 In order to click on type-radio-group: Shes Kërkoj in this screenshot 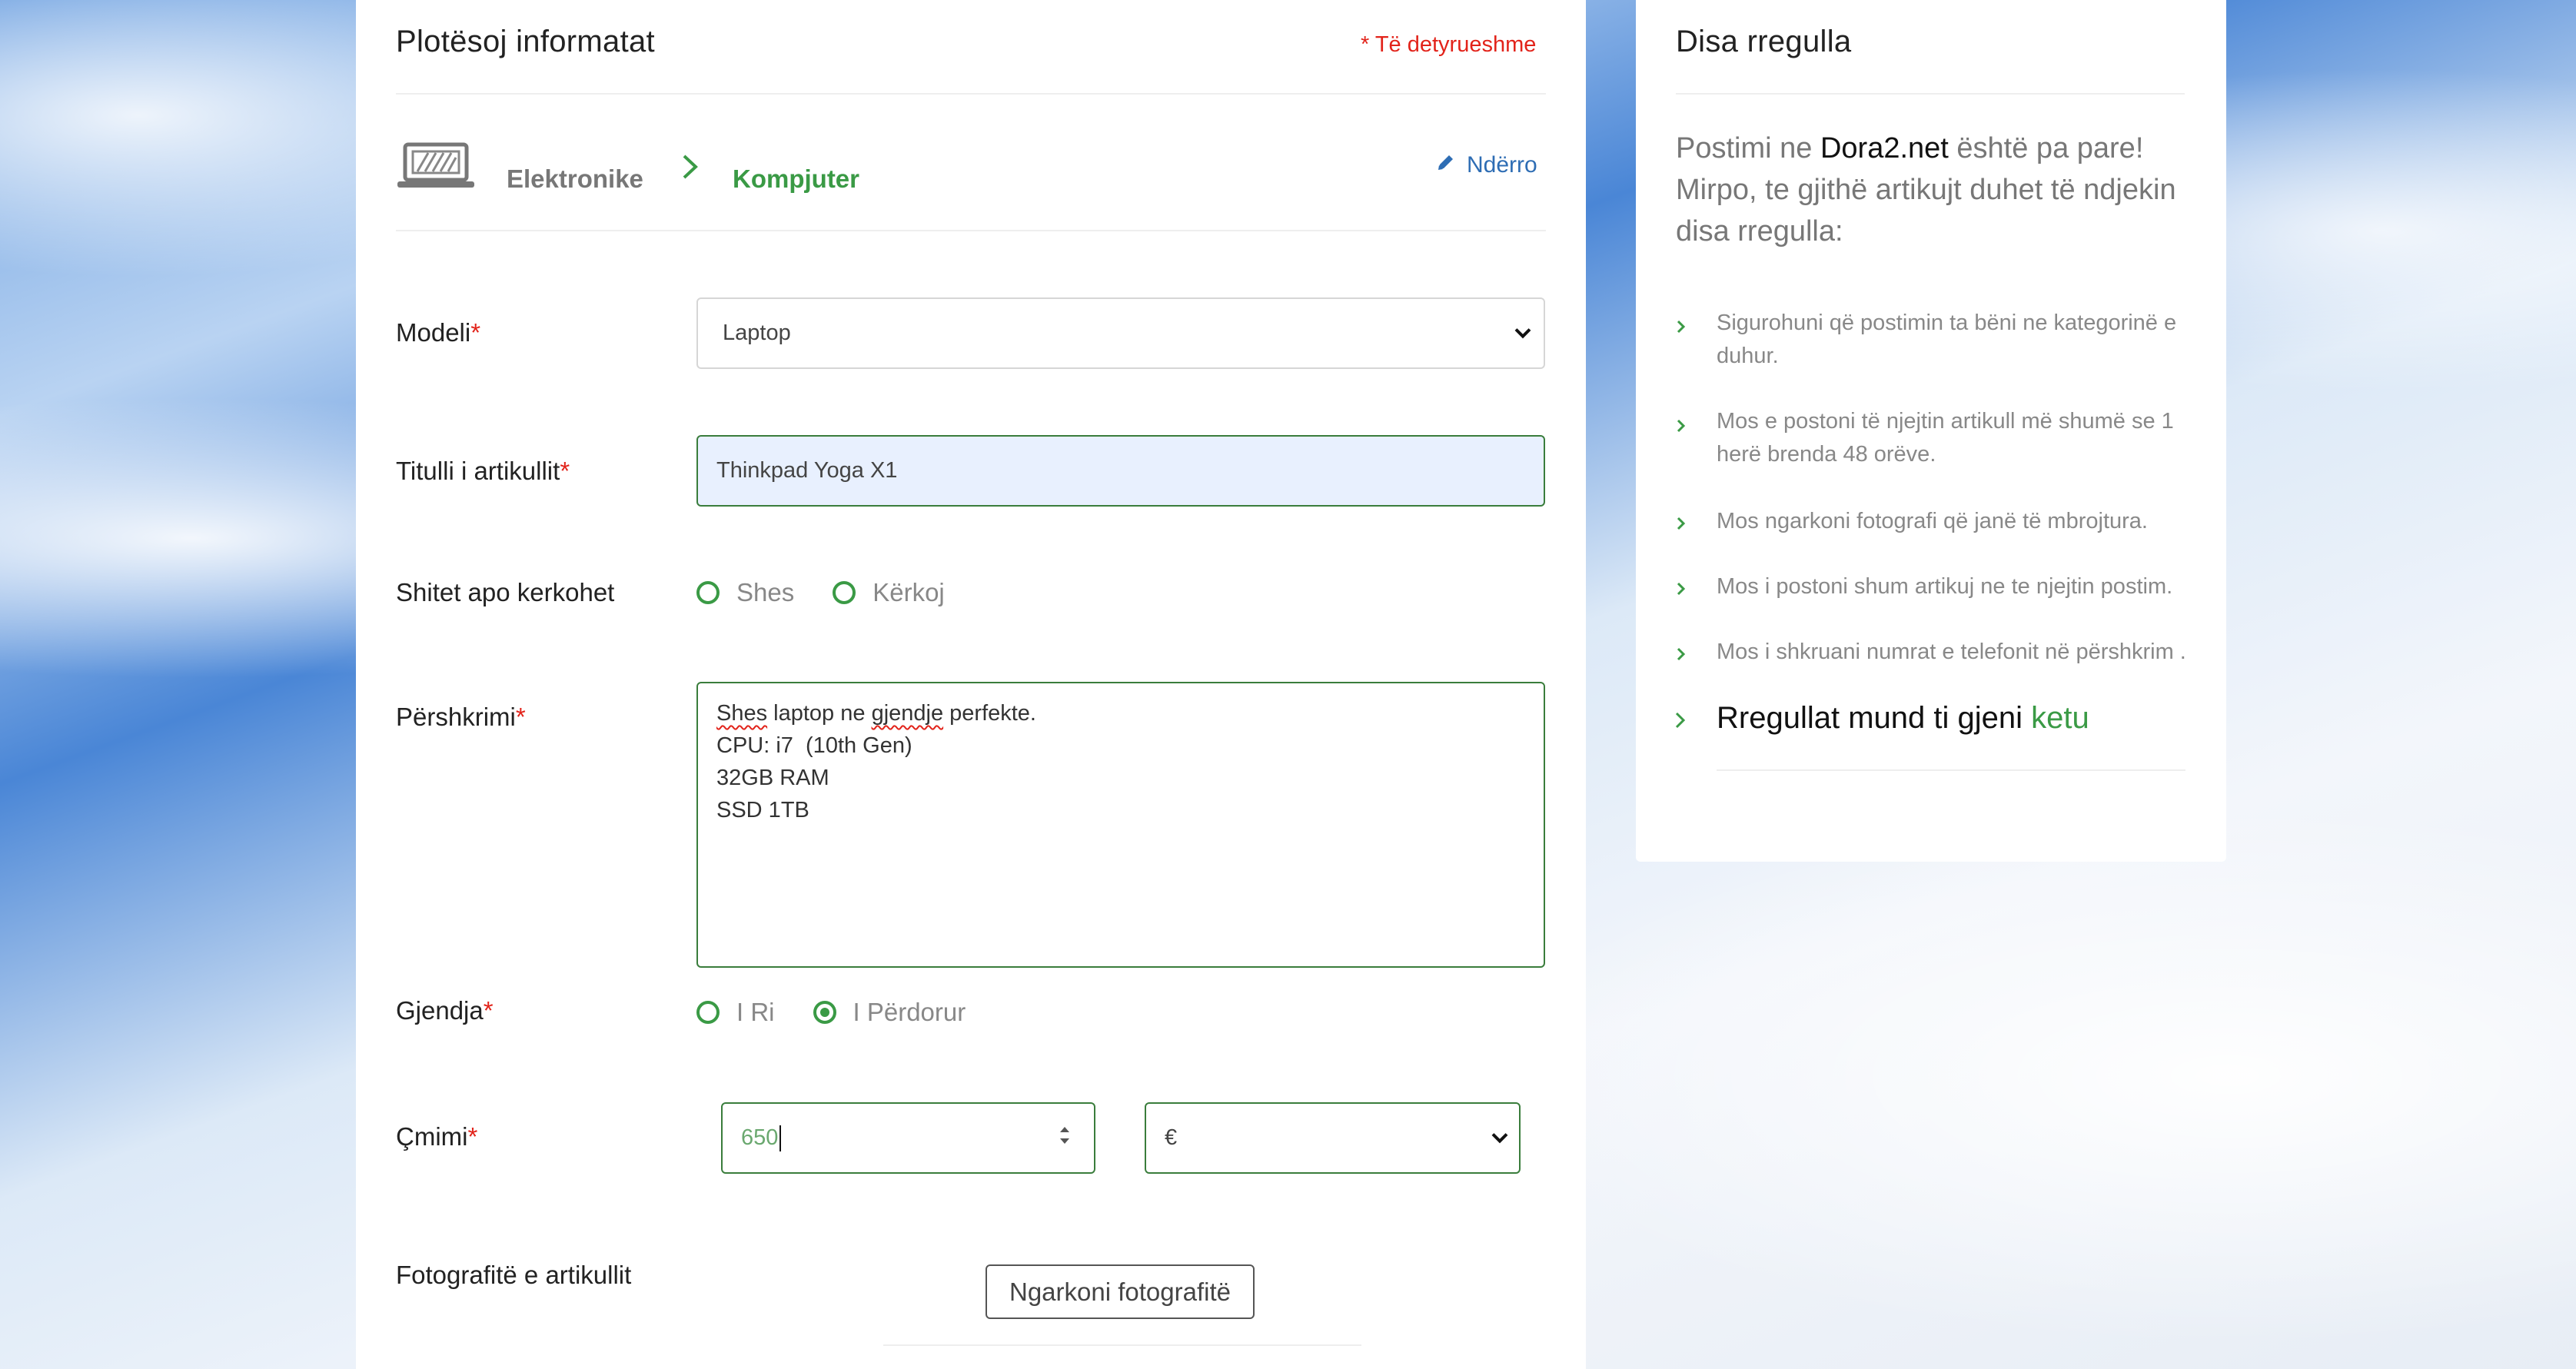, I will do `click(839, 592)`.